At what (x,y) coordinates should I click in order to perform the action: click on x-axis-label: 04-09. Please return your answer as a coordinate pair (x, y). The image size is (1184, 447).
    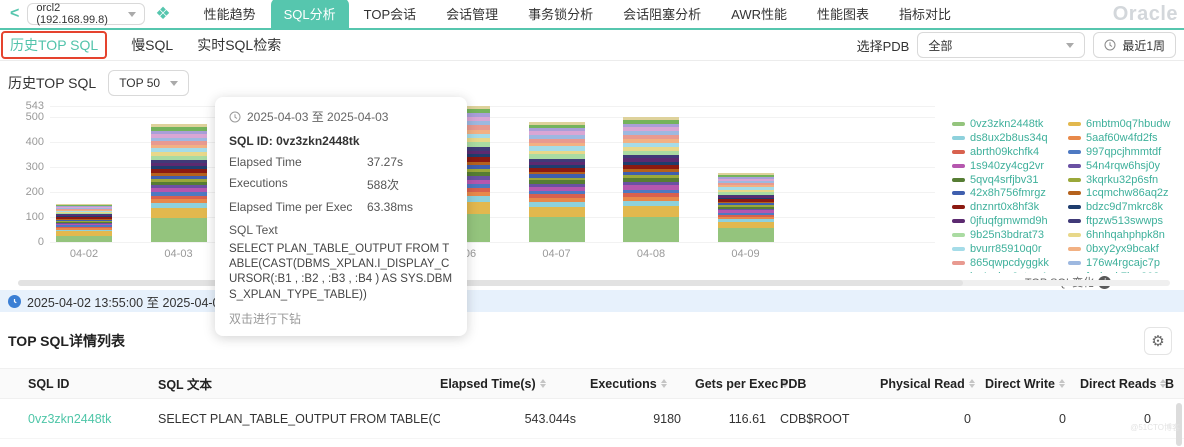
    Looking at the image, I should click on (745, 254).